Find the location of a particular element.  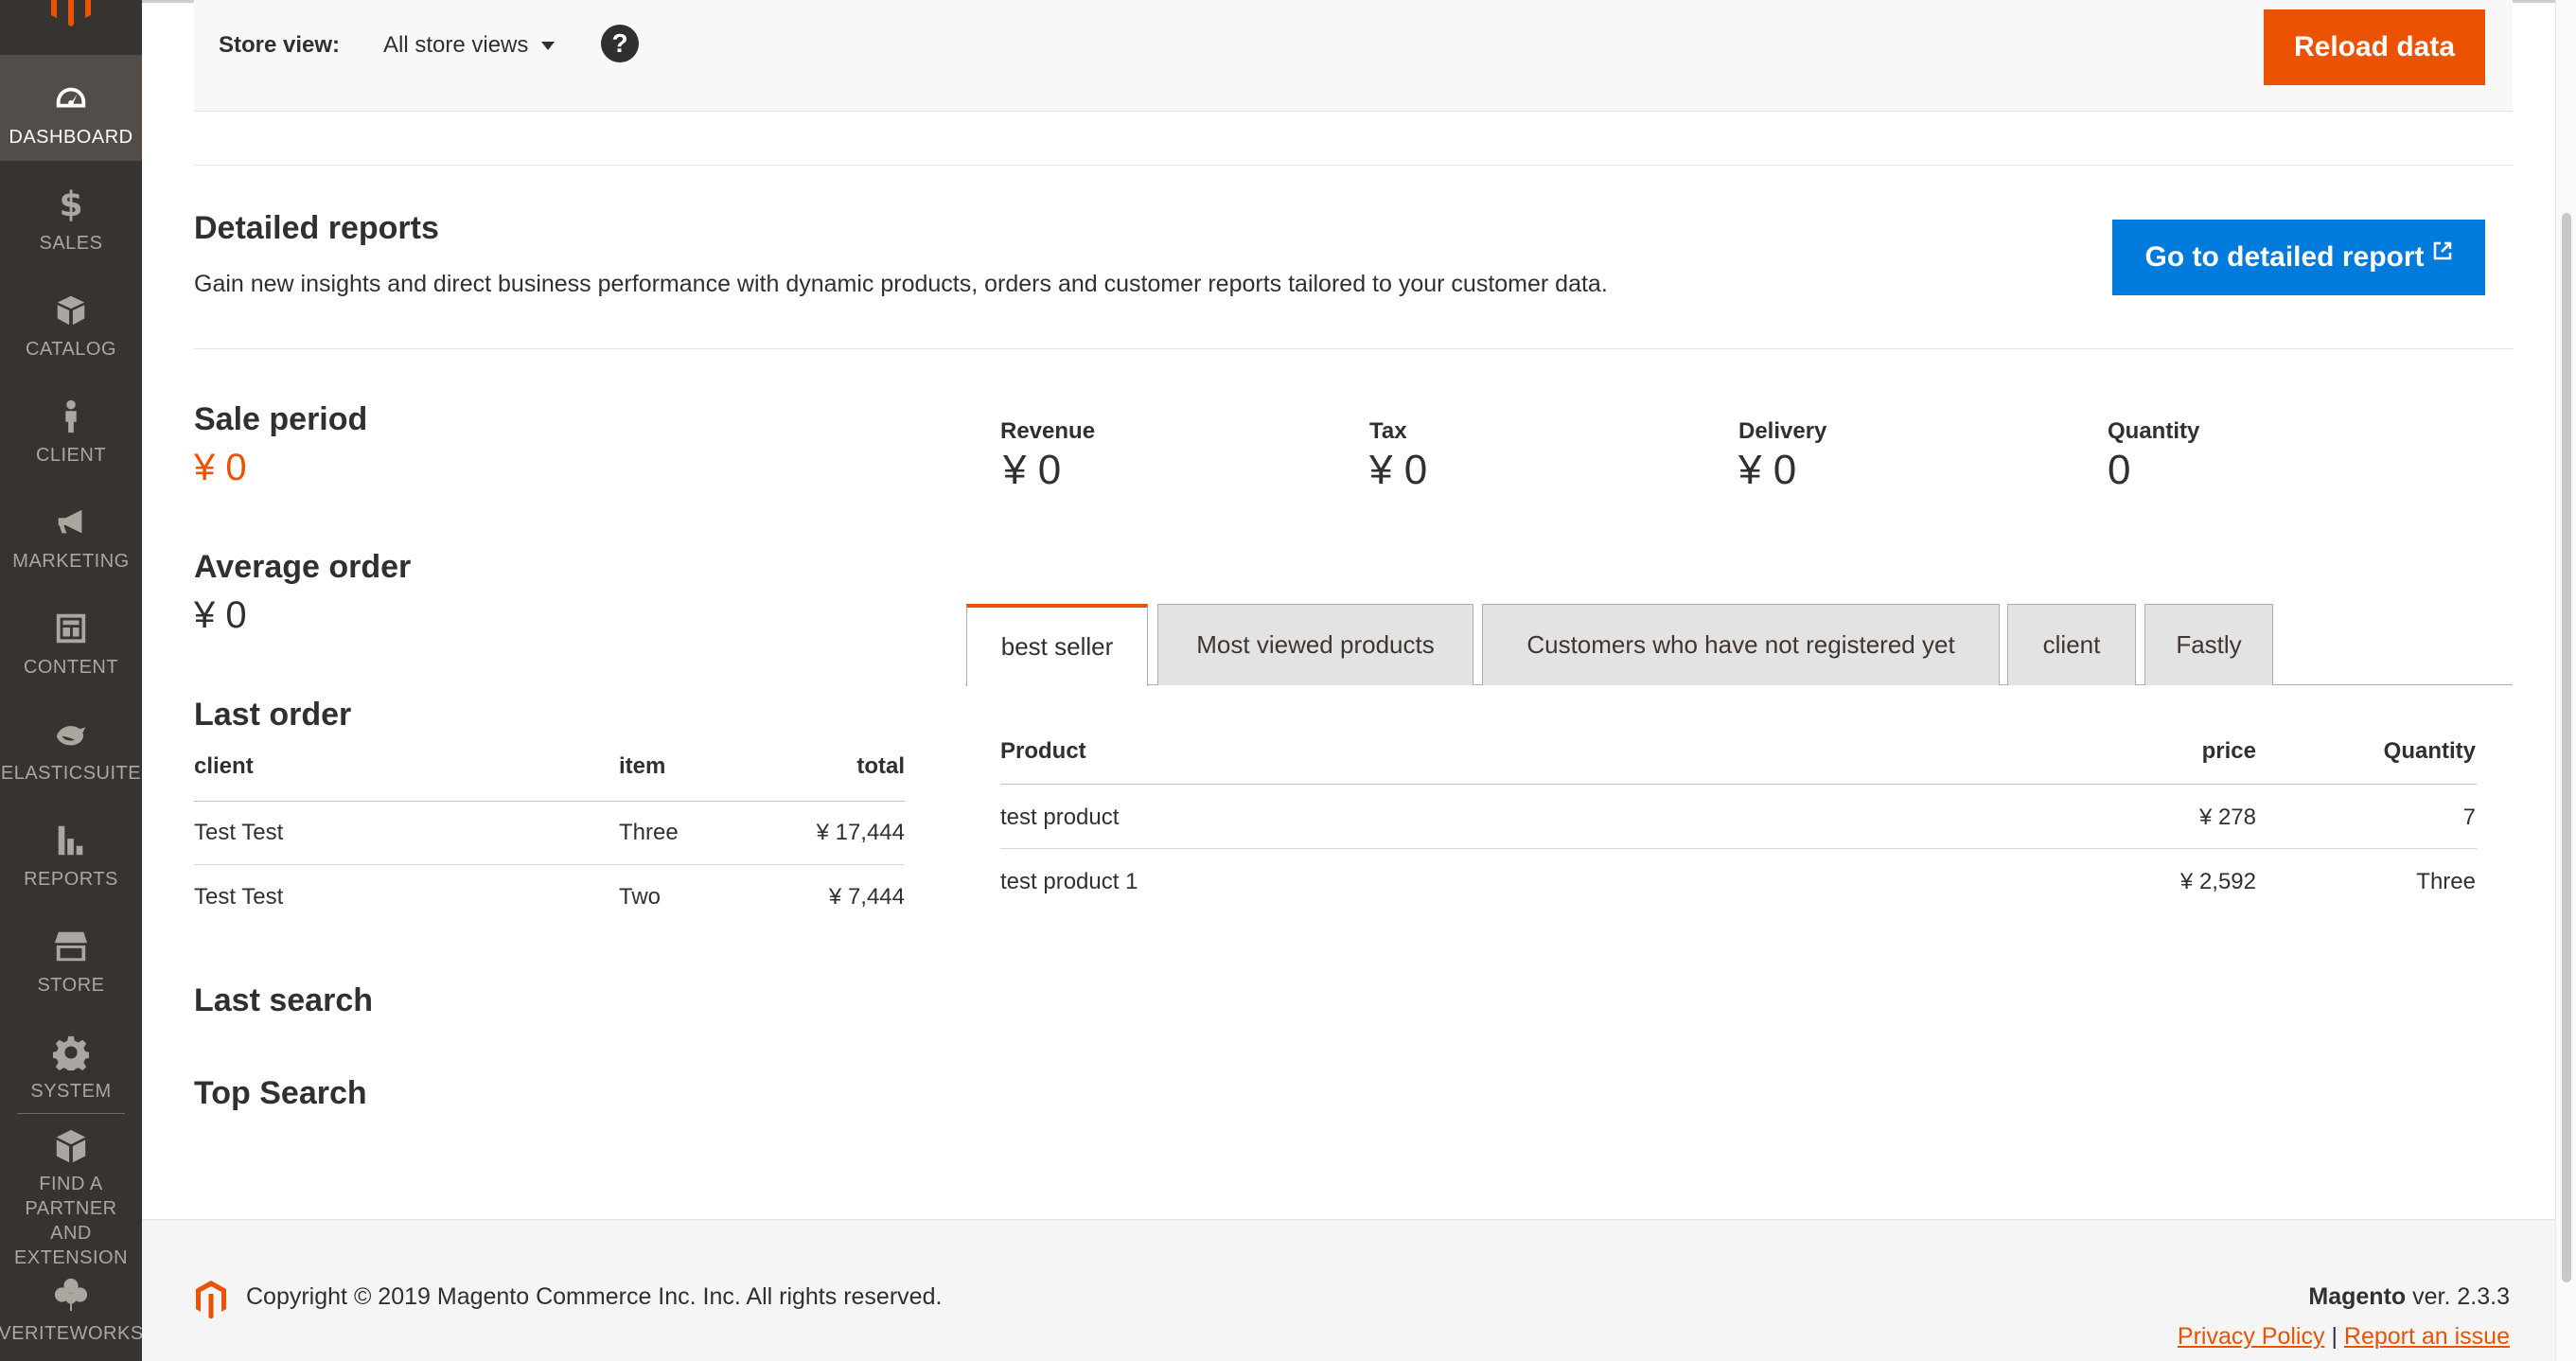

best-seller-product: test product 1 is located at coordinates (1069, 881).